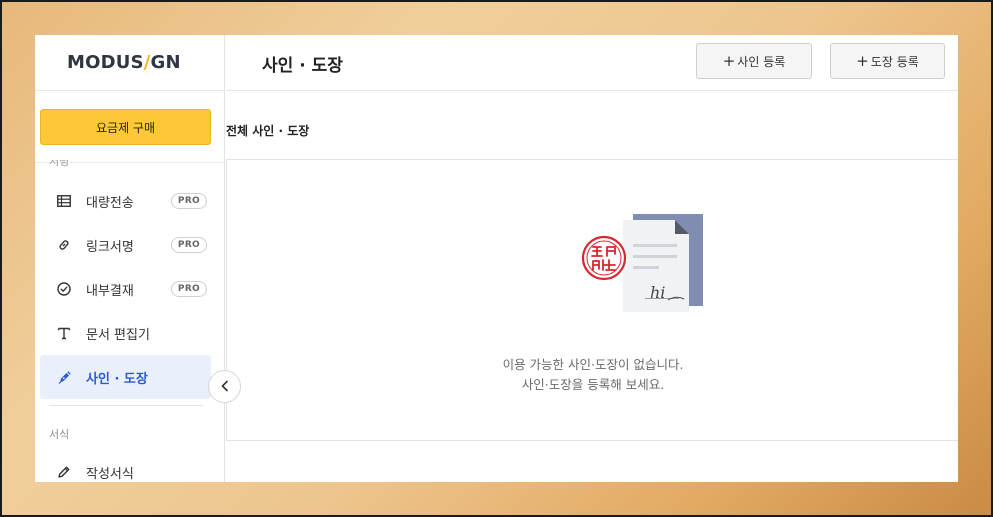 Image resolution: width=993 pixels, height=517 pixels. Describe the element at coordinates (110, 474) in the screenshot. I see `sidebar-item-label: 작성서식` at that location.